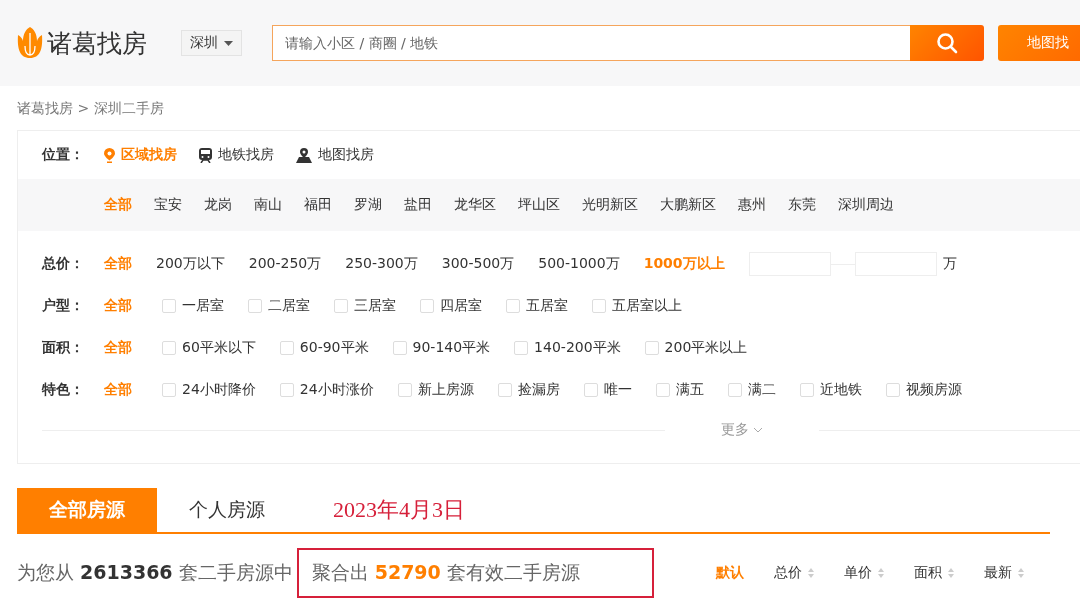 This screenshot has width=1080, height=613. What do you see at coordinates (399, 510) in the screenshot?
I see `date-annotation: 2023年4月3日` at bounding box center [399, 510].